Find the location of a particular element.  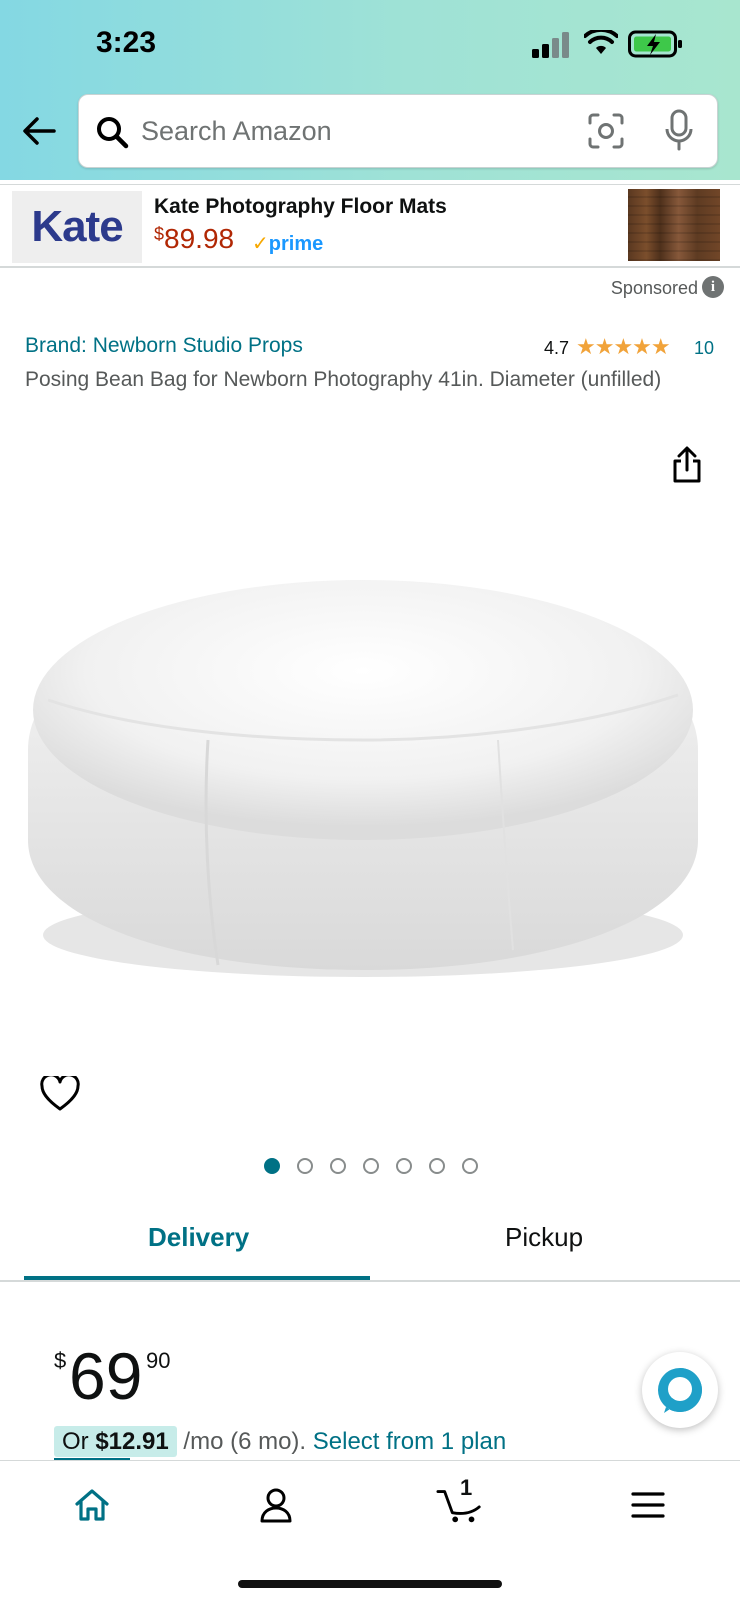

nav-account-button is located at coordinates (276, 1505).